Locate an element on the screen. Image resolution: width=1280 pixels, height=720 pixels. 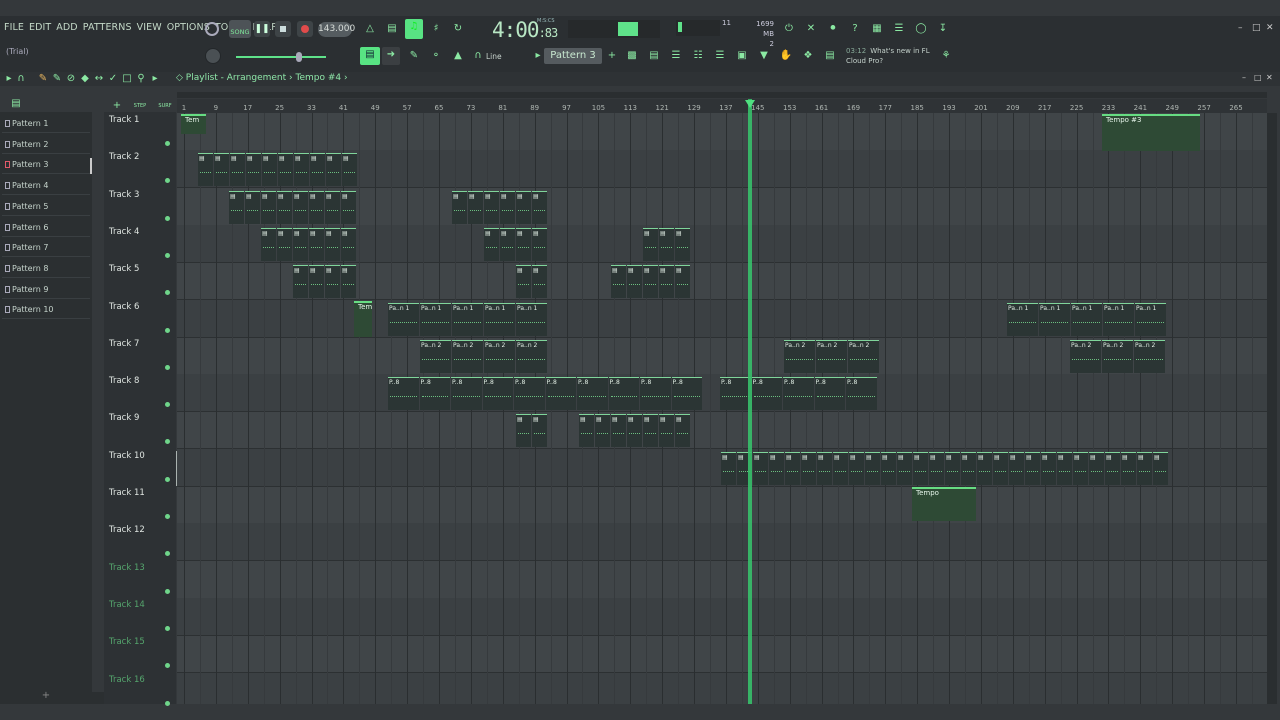
magnet-icon: ∩ is located at coordinates (478, 56).